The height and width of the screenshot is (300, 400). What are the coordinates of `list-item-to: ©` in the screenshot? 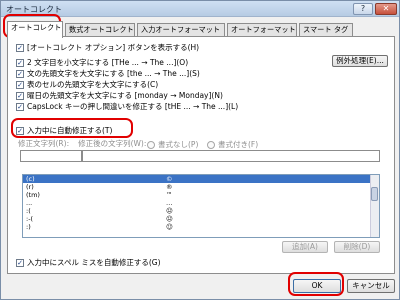 It's located at (169, 179).